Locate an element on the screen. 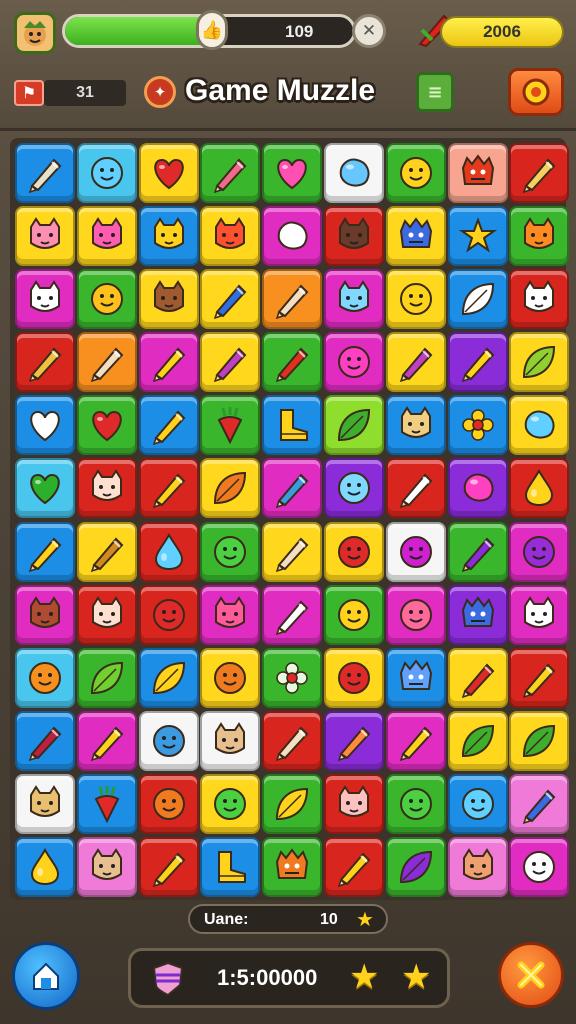 Image resolution: width=576 pixels, height=1024 pixels. thumbs-up-icon: 👍 is located at coordinates (212, 30).